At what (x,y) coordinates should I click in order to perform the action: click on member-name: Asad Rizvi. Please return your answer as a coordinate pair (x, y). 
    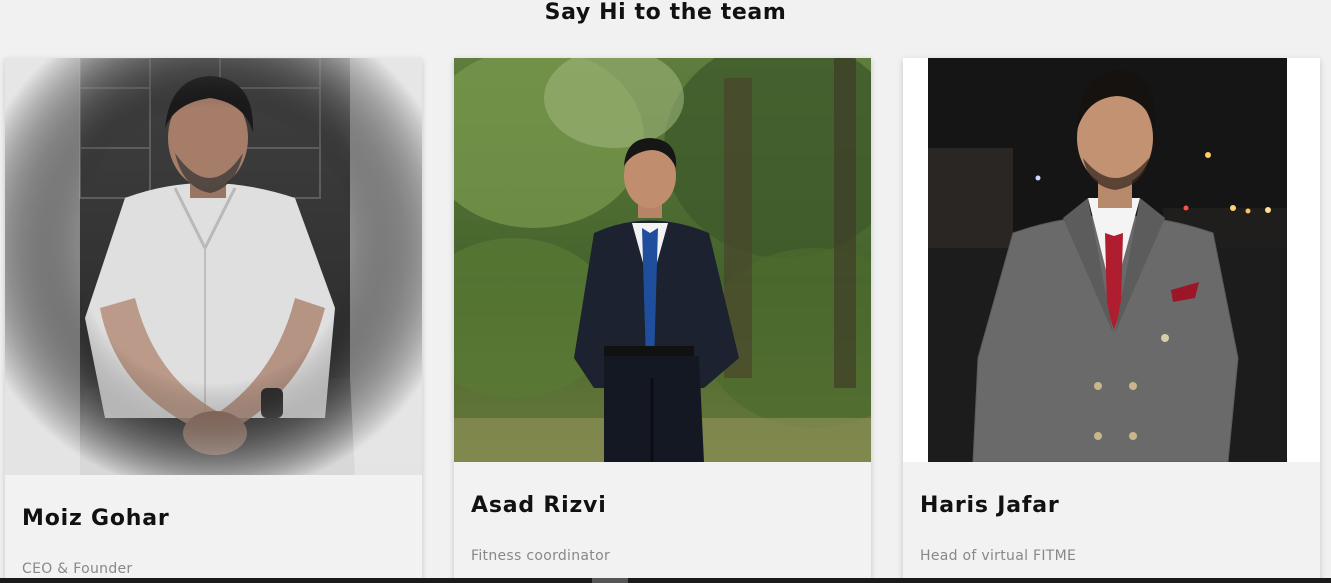
    Looking at the image, I should click on (539, 505).